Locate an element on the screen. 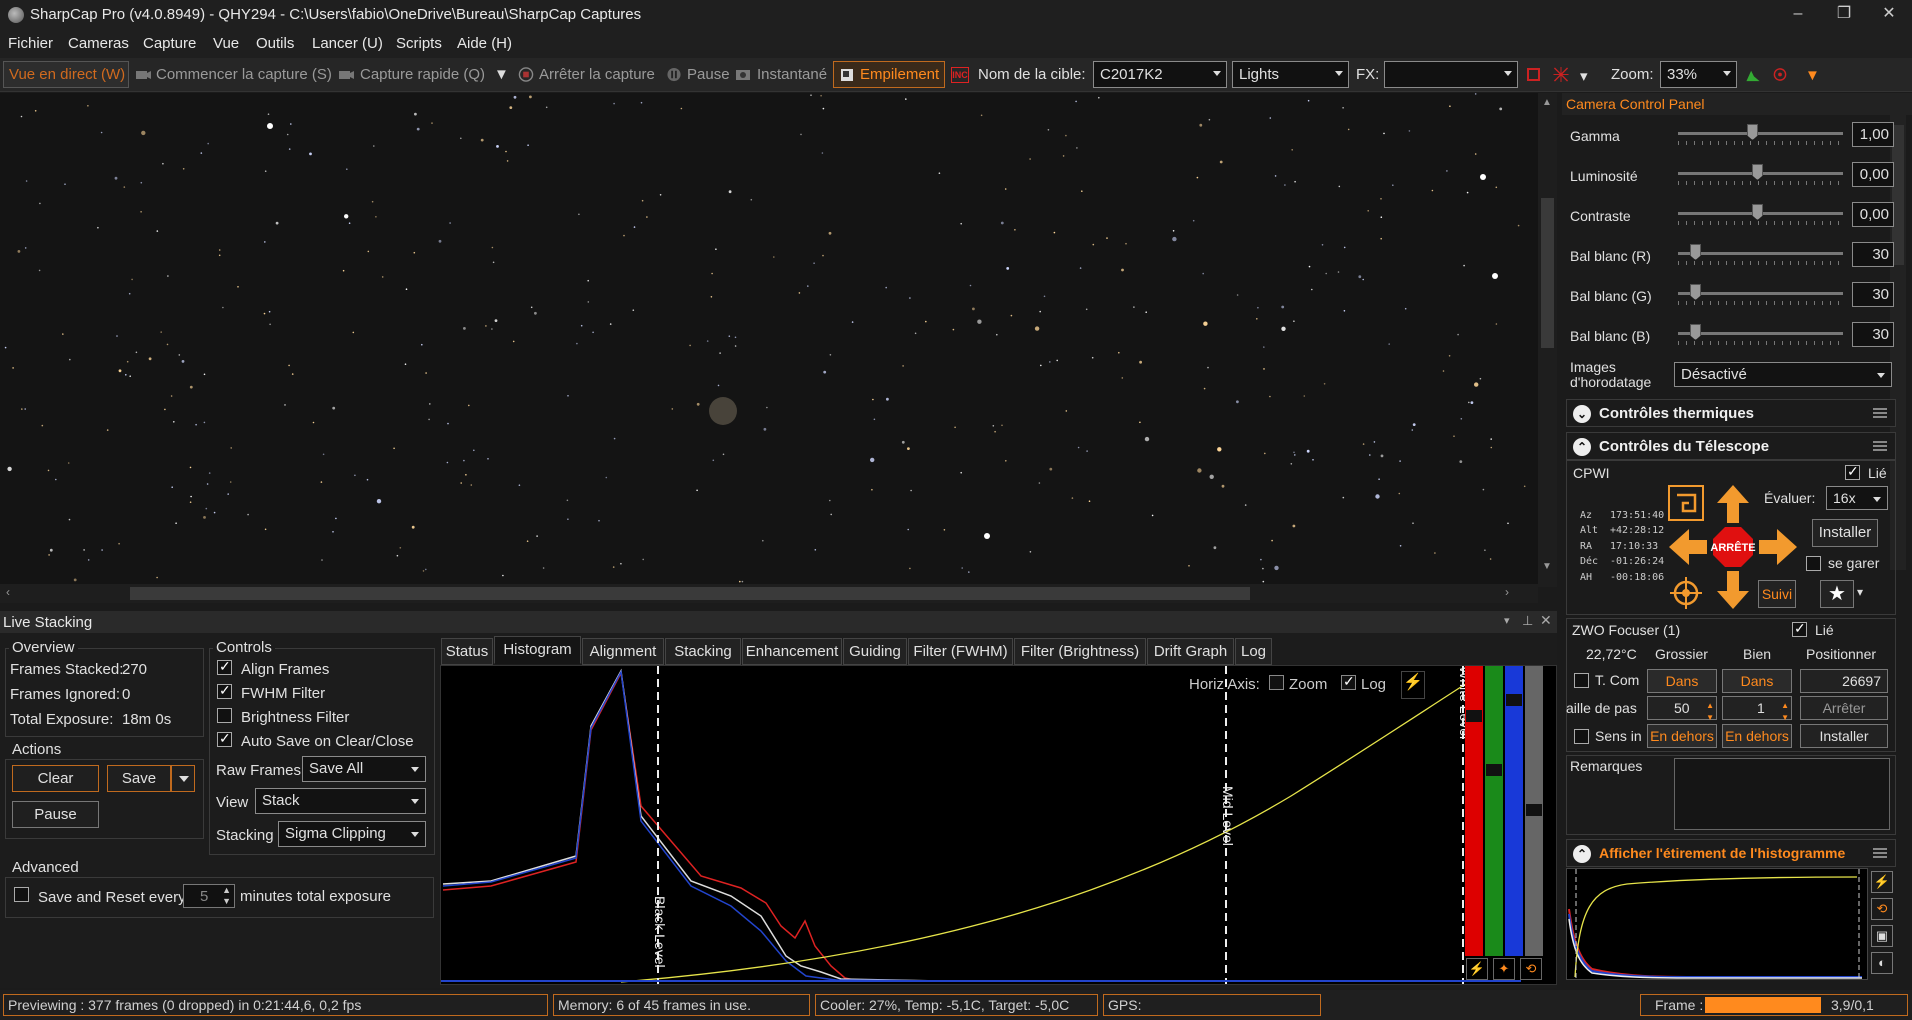 This screenshot has height=1020, width=1912. sparkle-icon: ✦ is located at coordinates (1504, 969).